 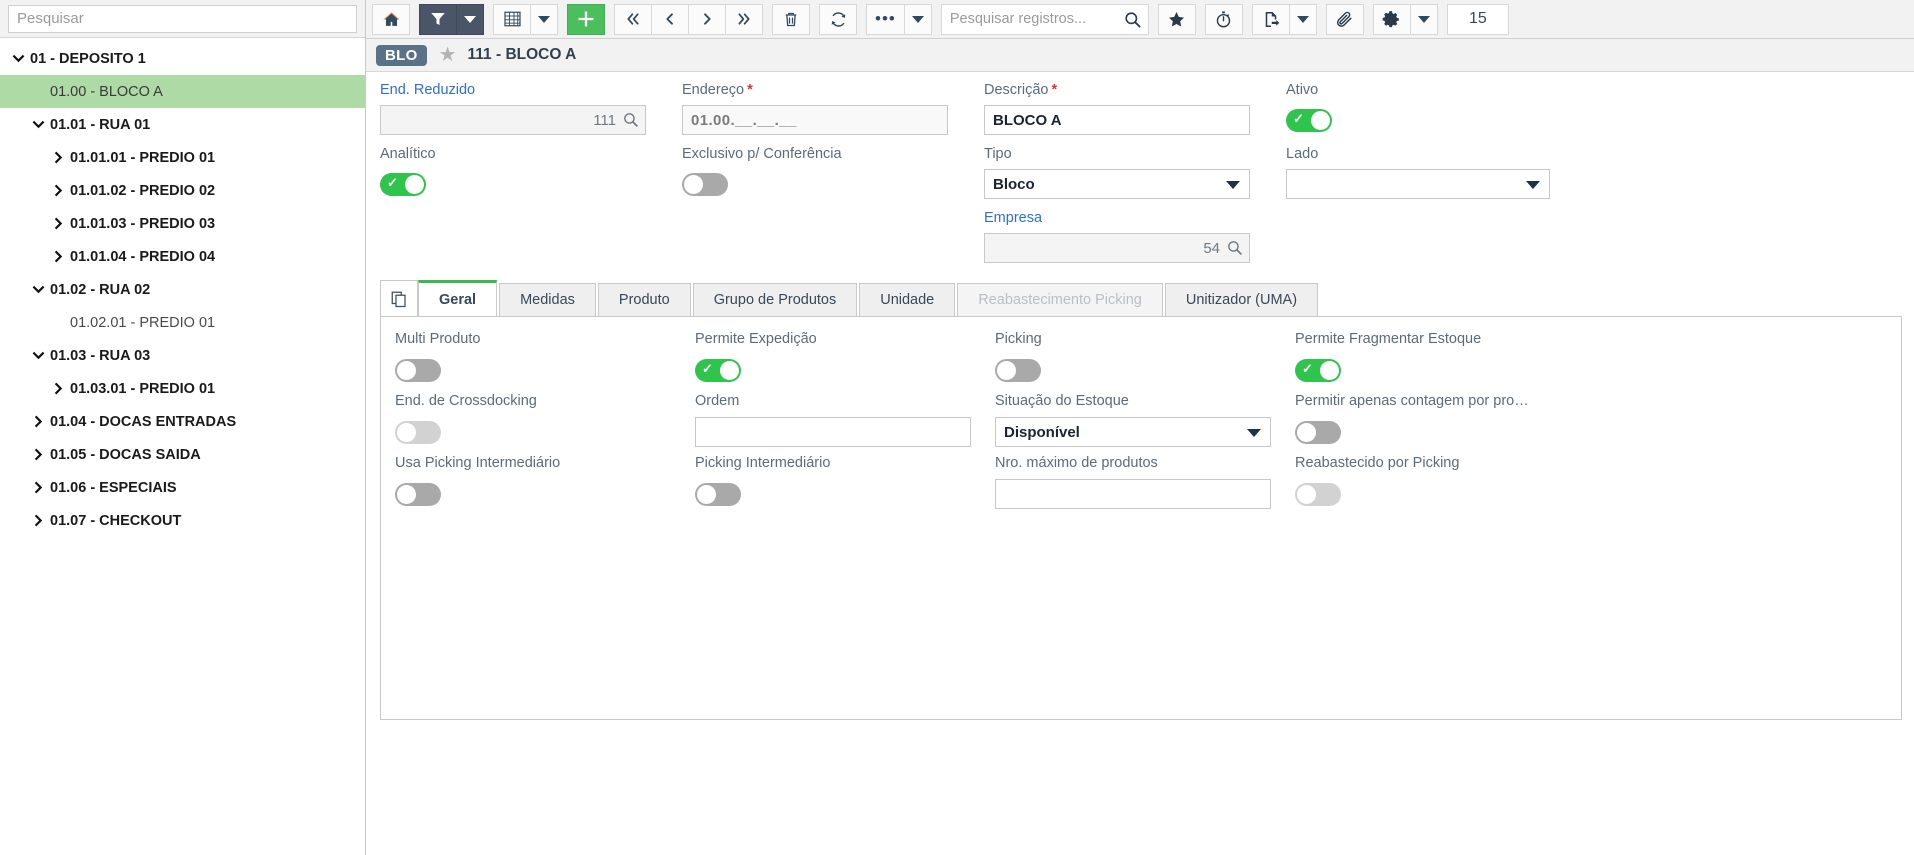 What do you see at coordinates (1018, 370) in the screenshot?
I see `picking-toggle` at bounding box center [1018, 370].